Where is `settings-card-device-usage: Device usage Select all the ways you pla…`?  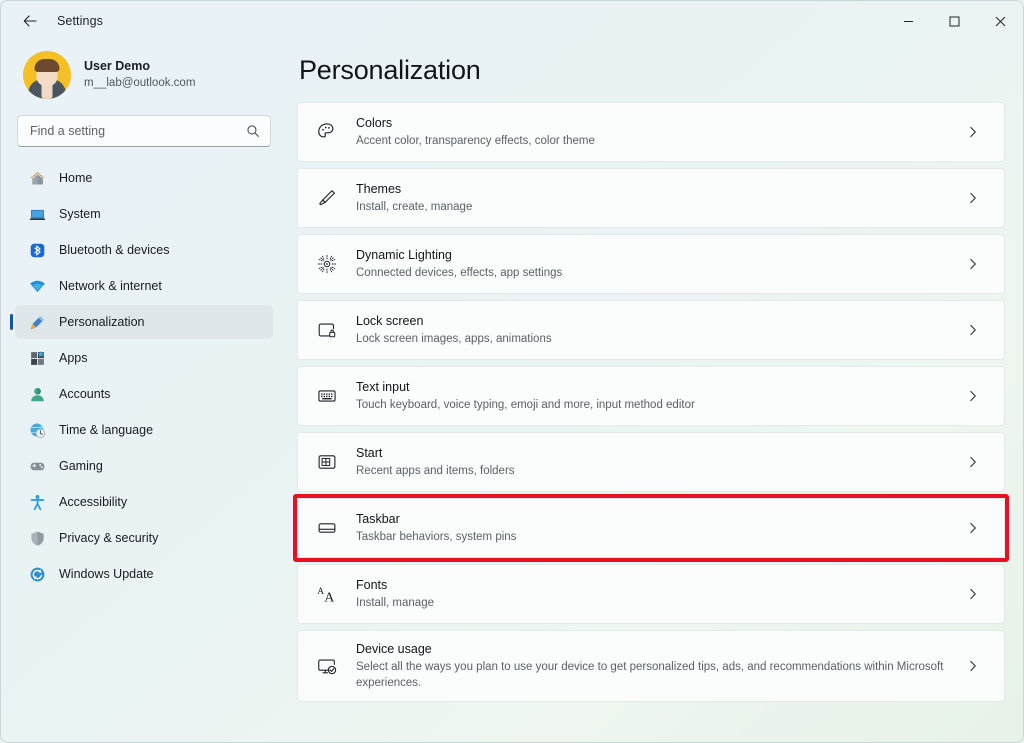 settings-card-device-usage: Device usage Select all the ways you pla… is located at coordinates (651, 666).